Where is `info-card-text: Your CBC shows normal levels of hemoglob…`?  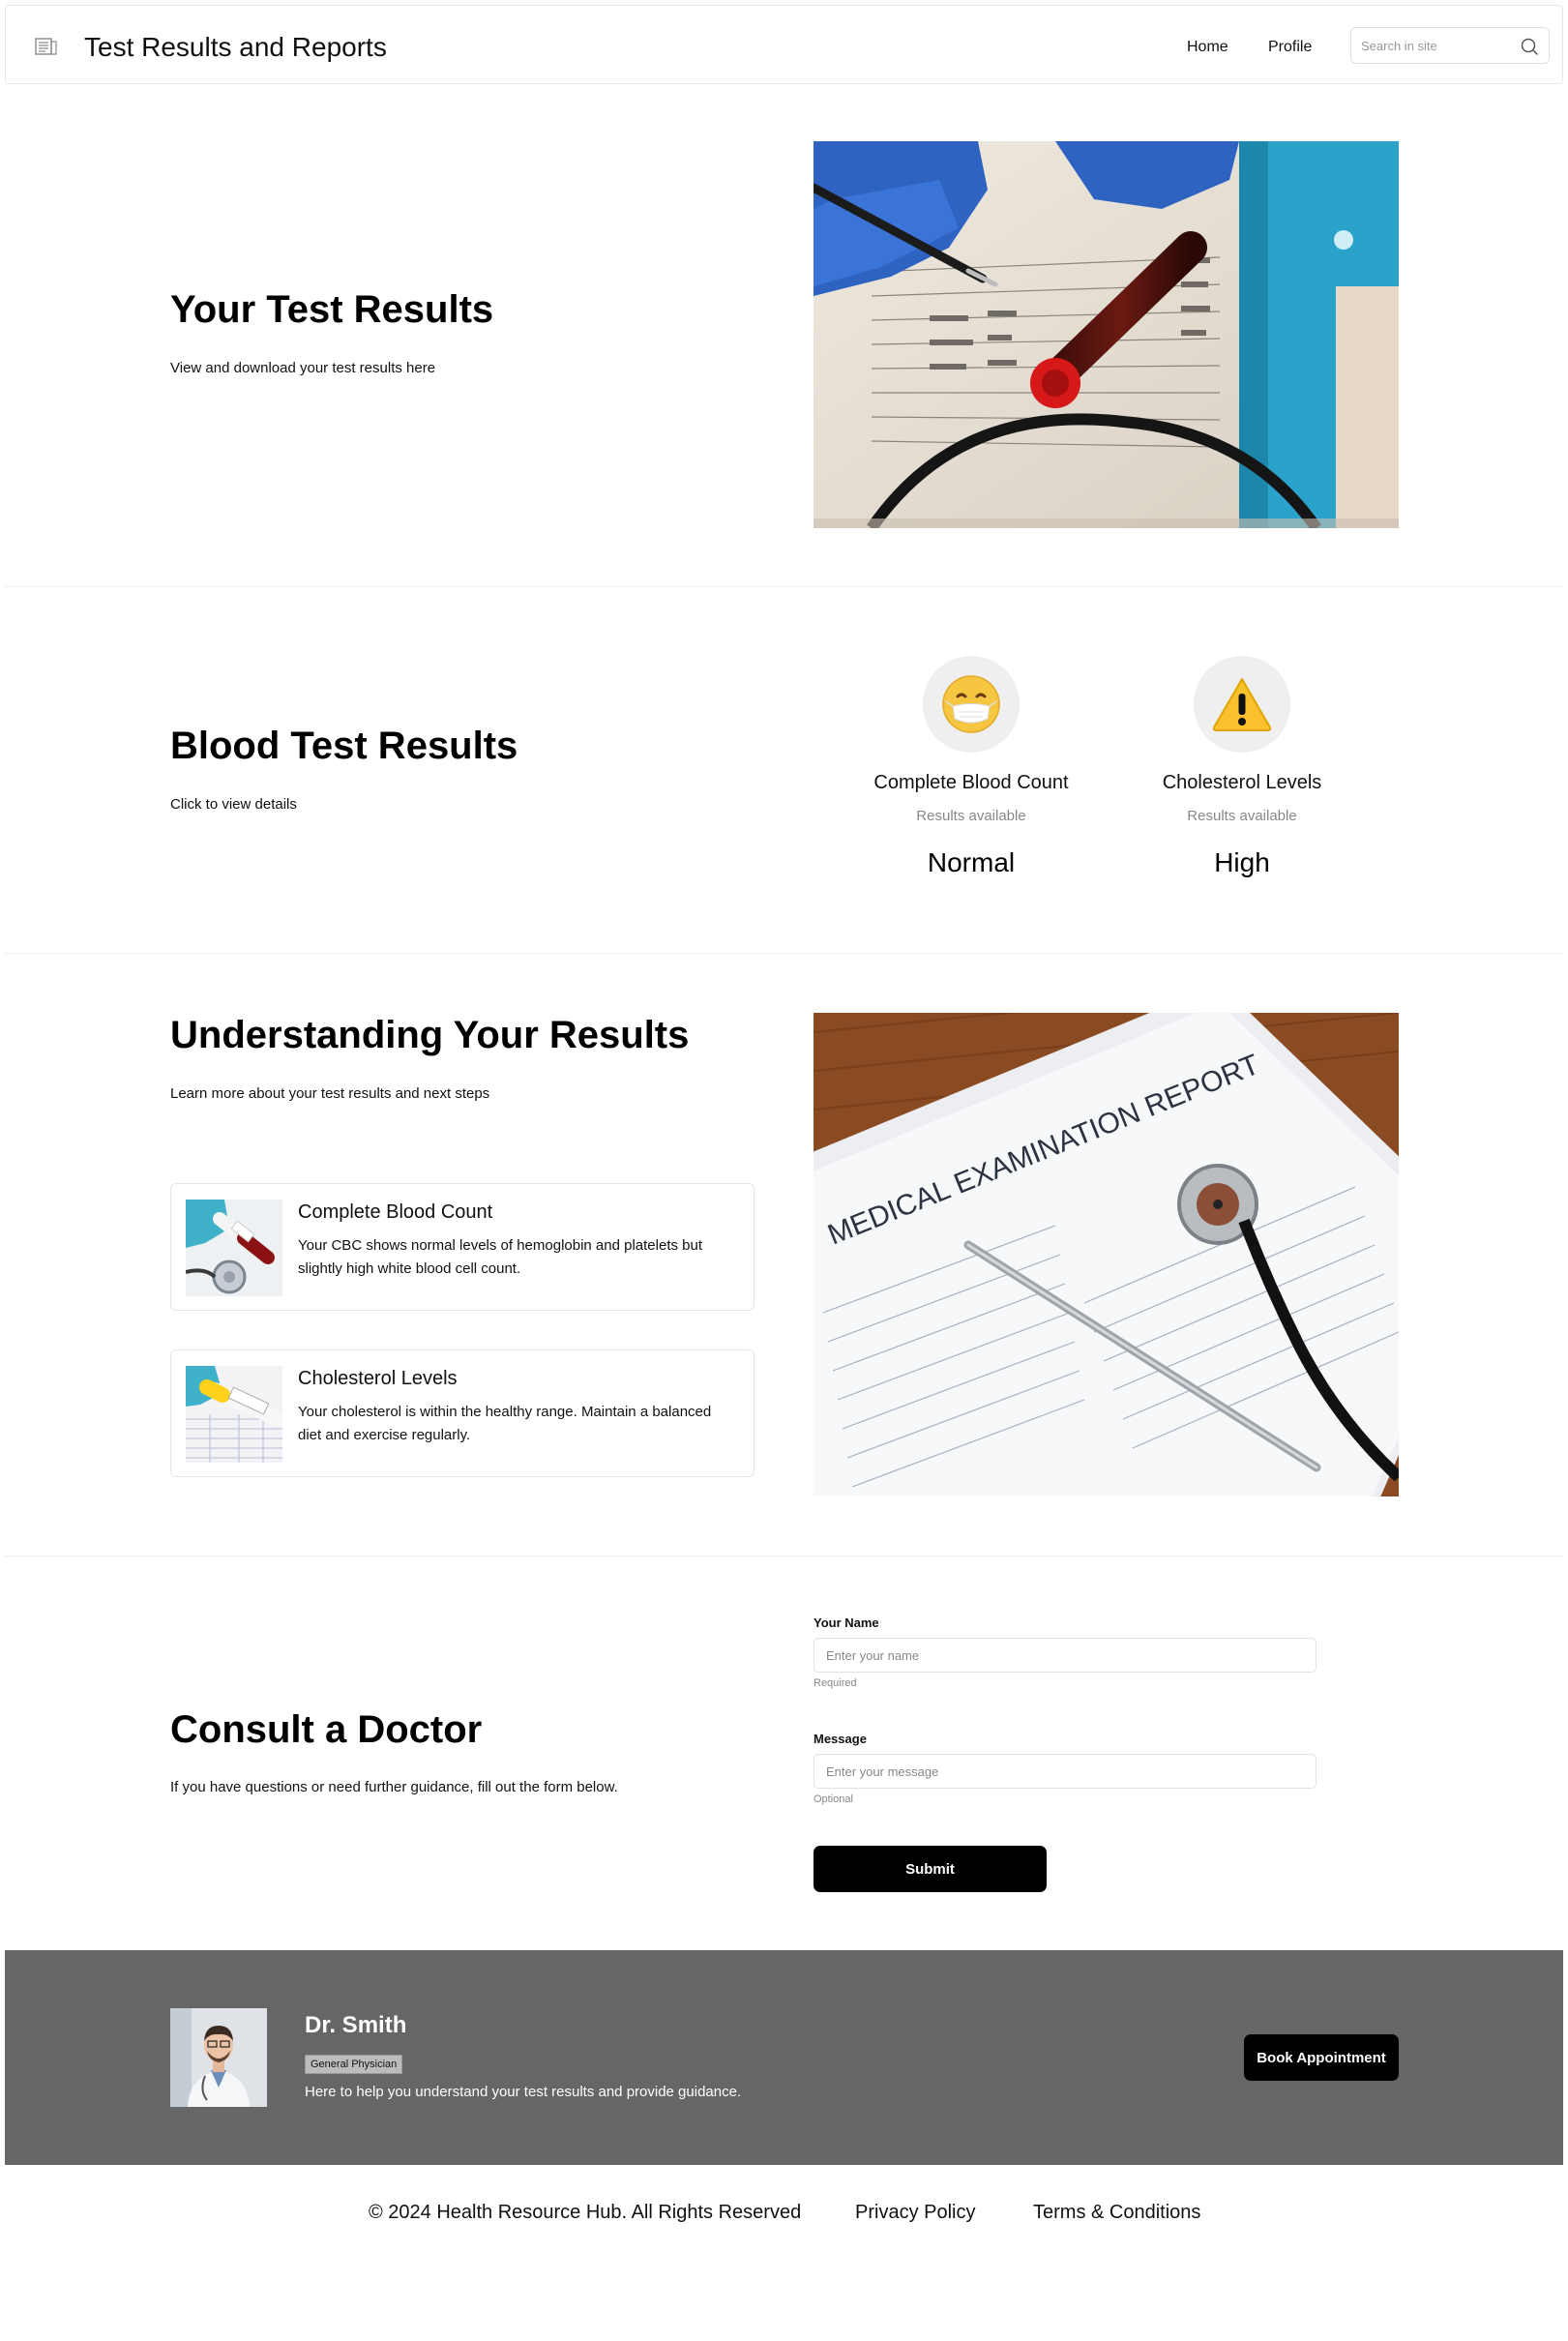 info-card-text: Your CBC shows normal levels of hemoglob… is located at coordinates (501, 1257).